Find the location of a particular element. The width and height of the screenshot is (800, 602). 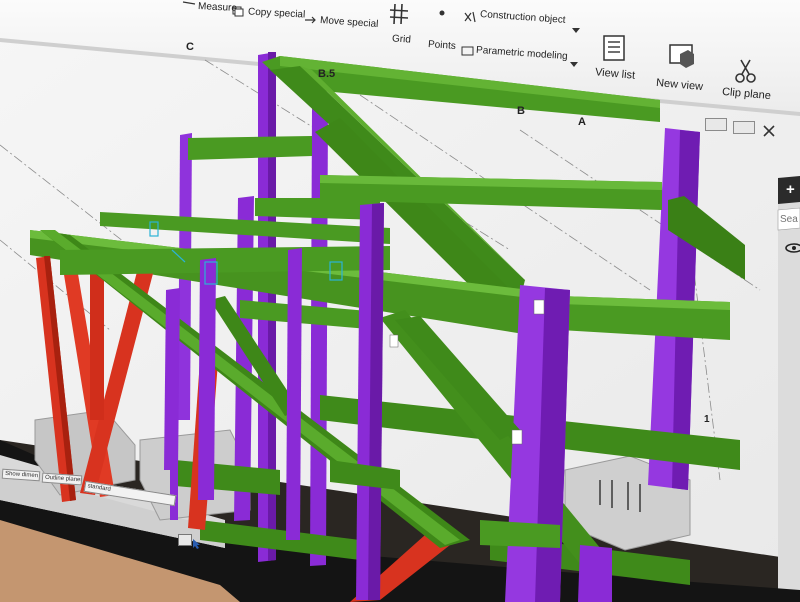

measure-icon is located at coordinates (189, 6).